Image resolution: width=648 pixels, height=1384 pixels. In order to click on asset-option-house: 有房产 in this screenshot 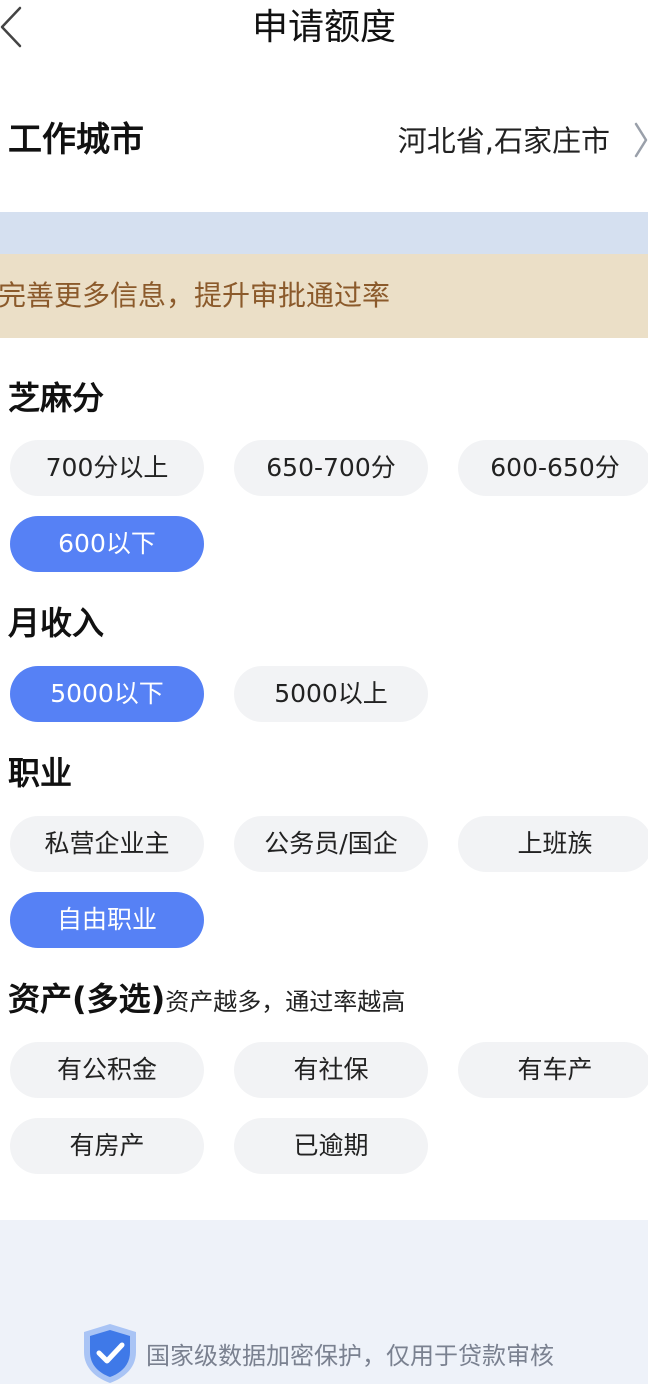, I will do `click(107, 1146)`.